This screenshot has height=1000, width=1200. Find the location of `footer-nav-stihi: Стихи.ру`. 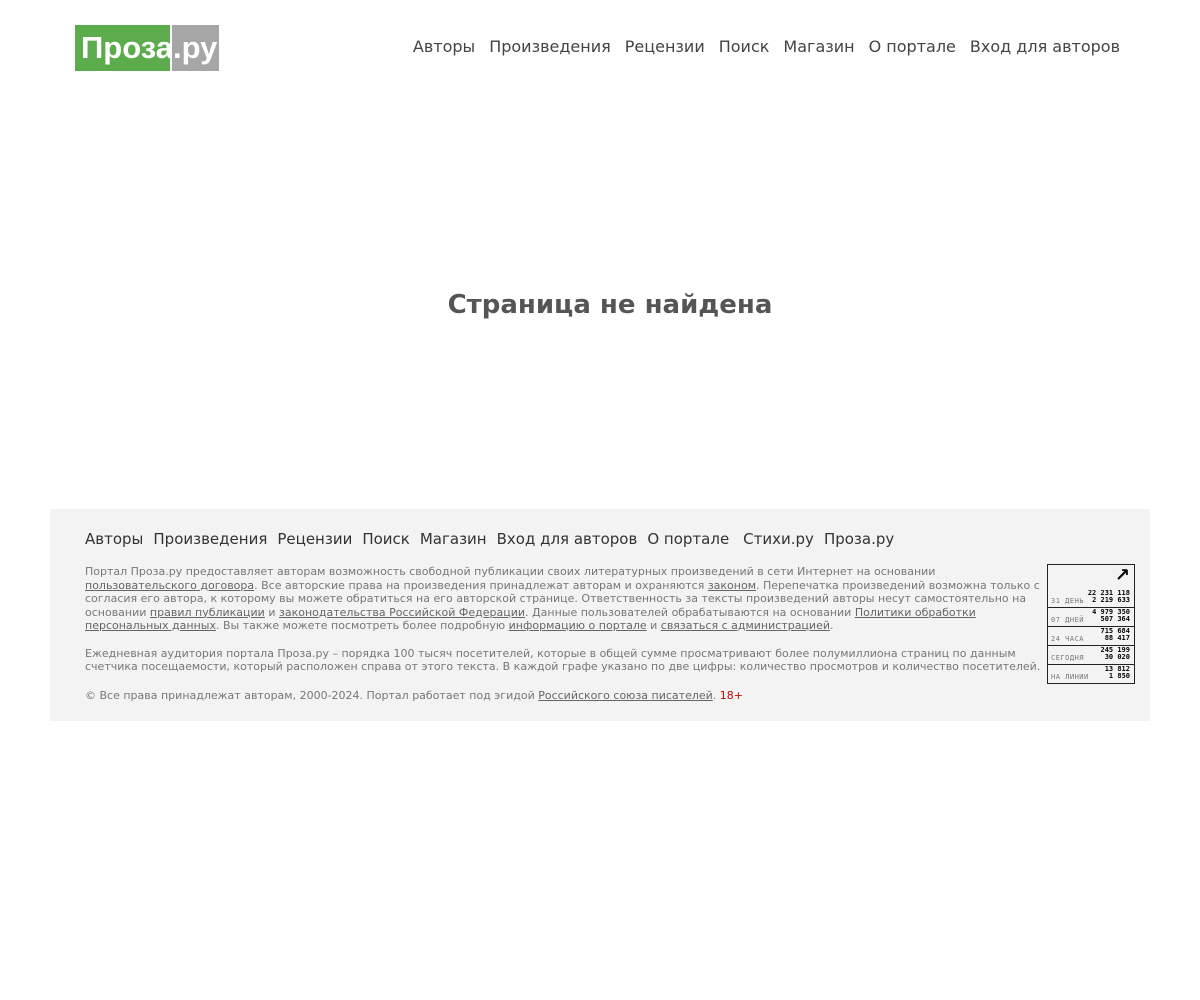

footer-nav-stihi: Стихи.ру is located at coordinates (778, 539).